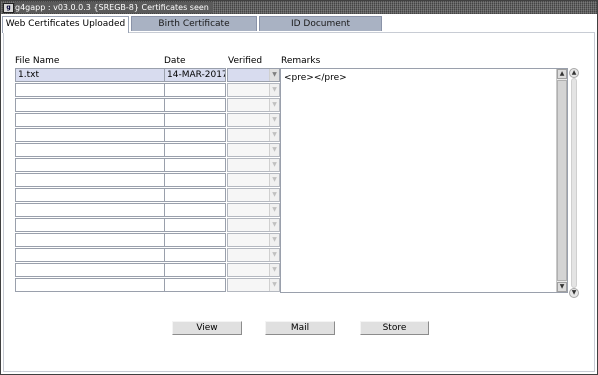  I want to click on record-scroll-down-button: ▼, so click(574, 293).